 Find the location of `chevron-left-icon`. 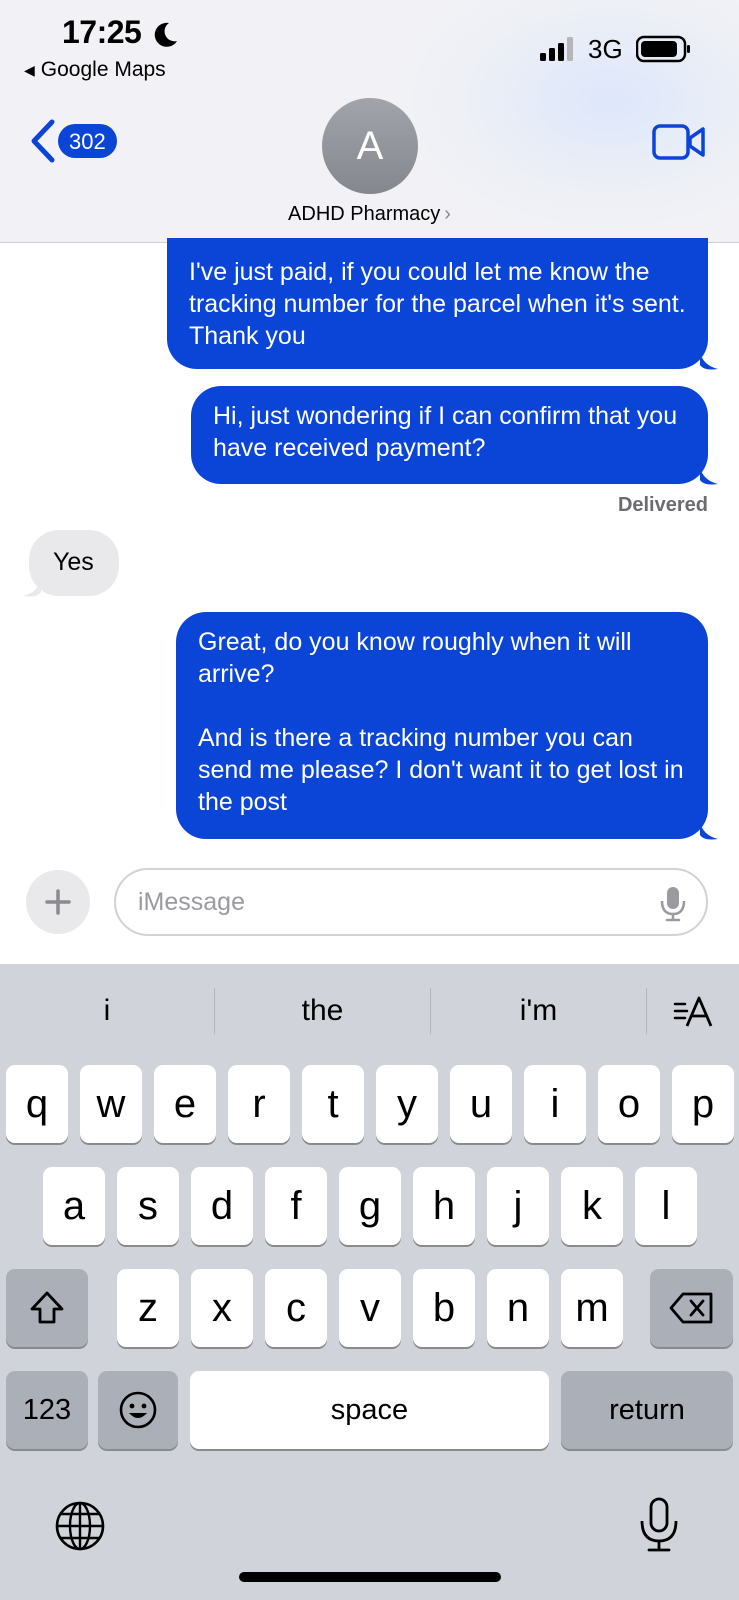

chevron-left-icon is located at coordinates (43, 141).